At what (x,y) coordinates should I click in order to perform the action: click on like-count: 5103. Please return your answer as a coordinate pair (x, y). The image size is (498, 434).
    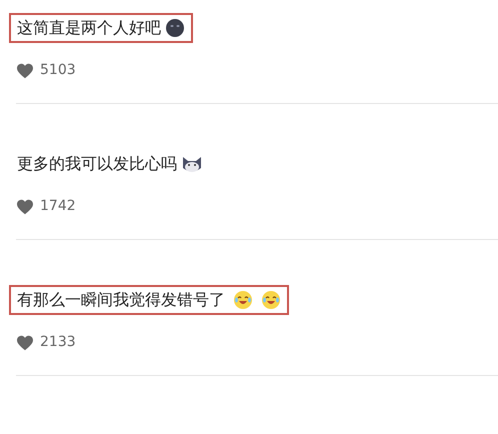
    Looking at the image, I should click on (58, 70).